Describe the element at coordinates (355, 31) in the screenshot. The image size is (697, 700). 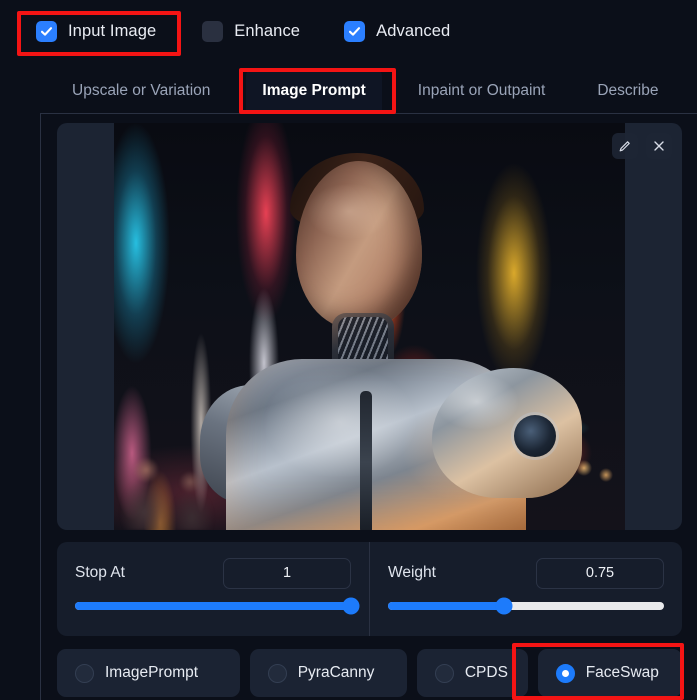
I see `checkbox-advanced-box` at that location.